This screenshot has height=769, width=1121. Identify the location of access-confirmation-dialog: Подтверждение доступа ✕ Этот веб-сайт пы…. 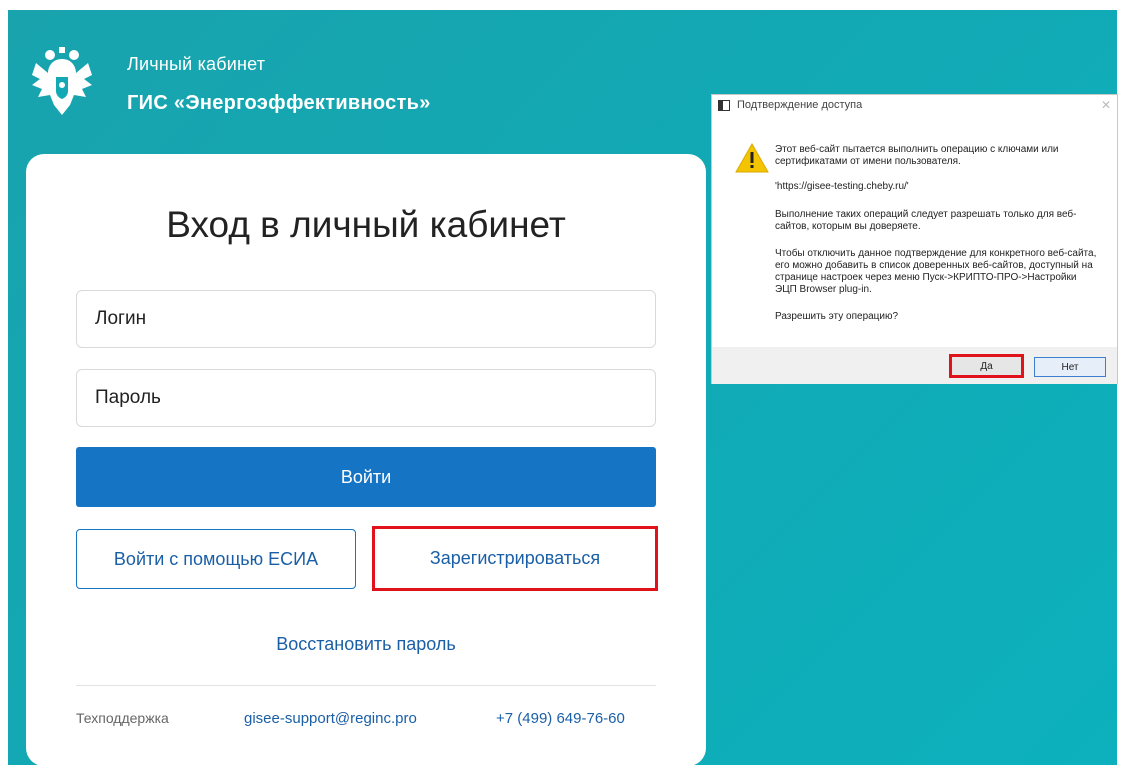
(914, 239).